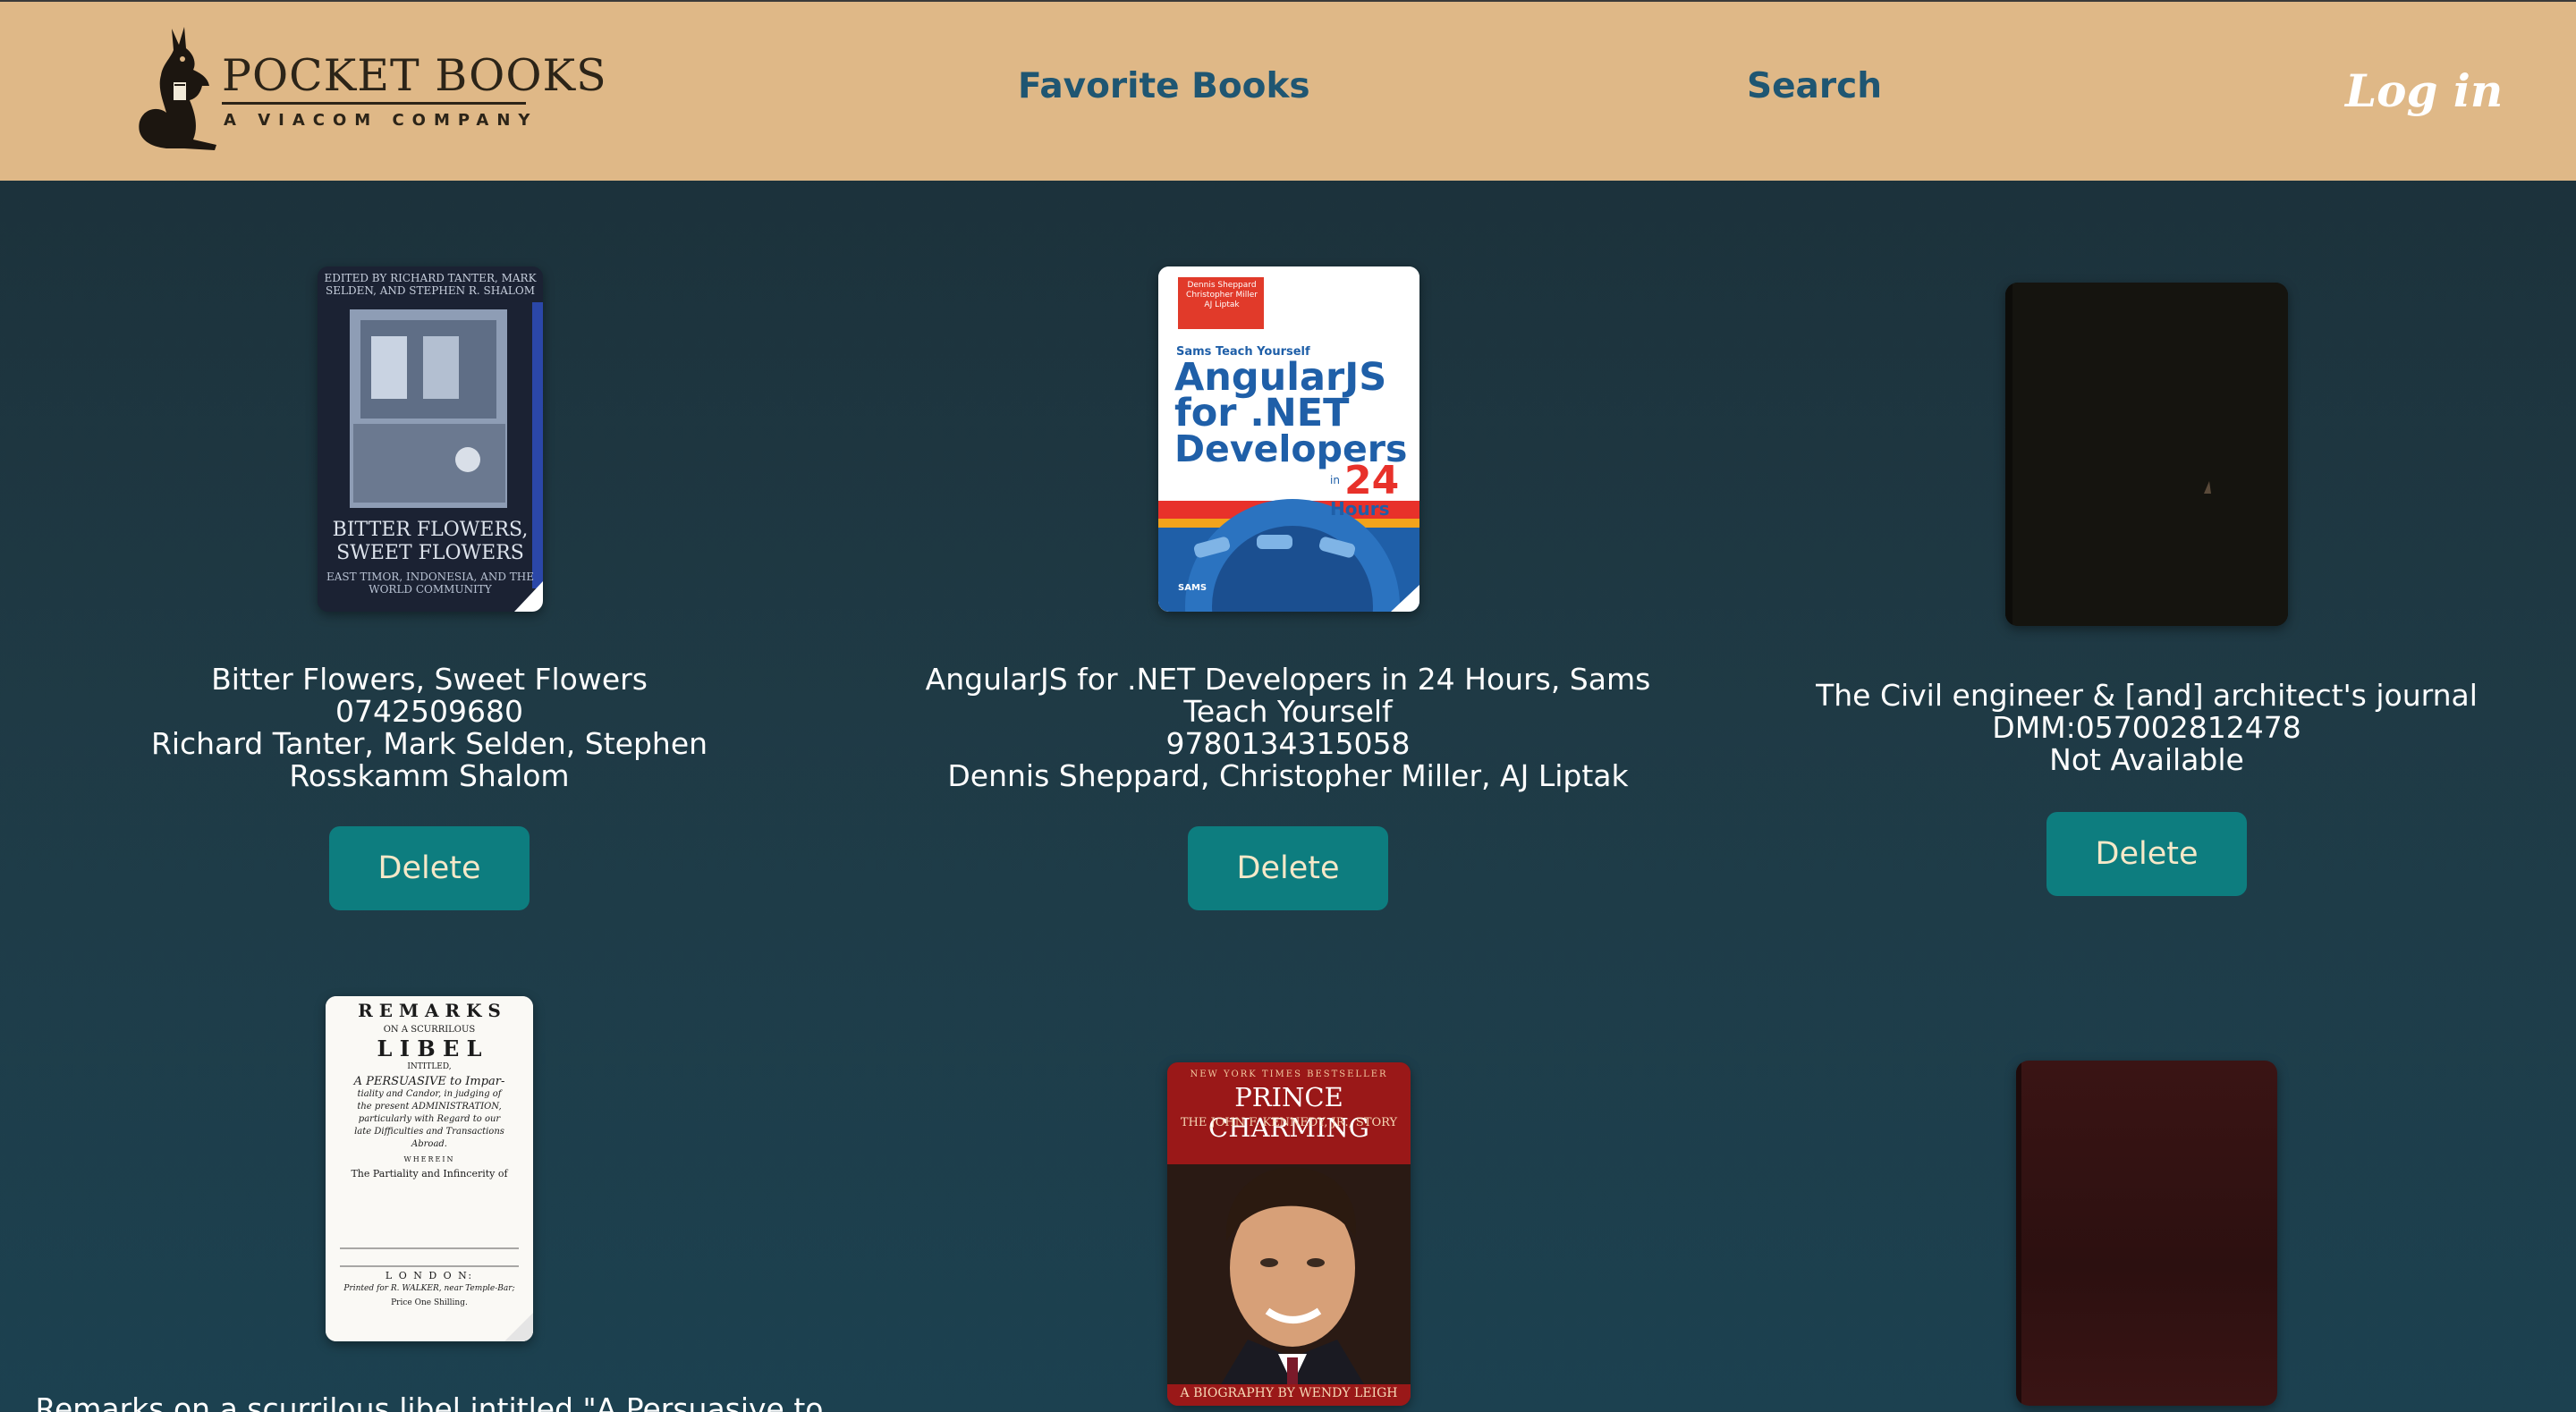 Image resolution: width=2576 pixels, height=1412 pixels. Describe the element at coordinates (429, 1288) in the screenshot. I see `cover-line14: Printed for R. WALKER, near Temple-Bar;` at that location.